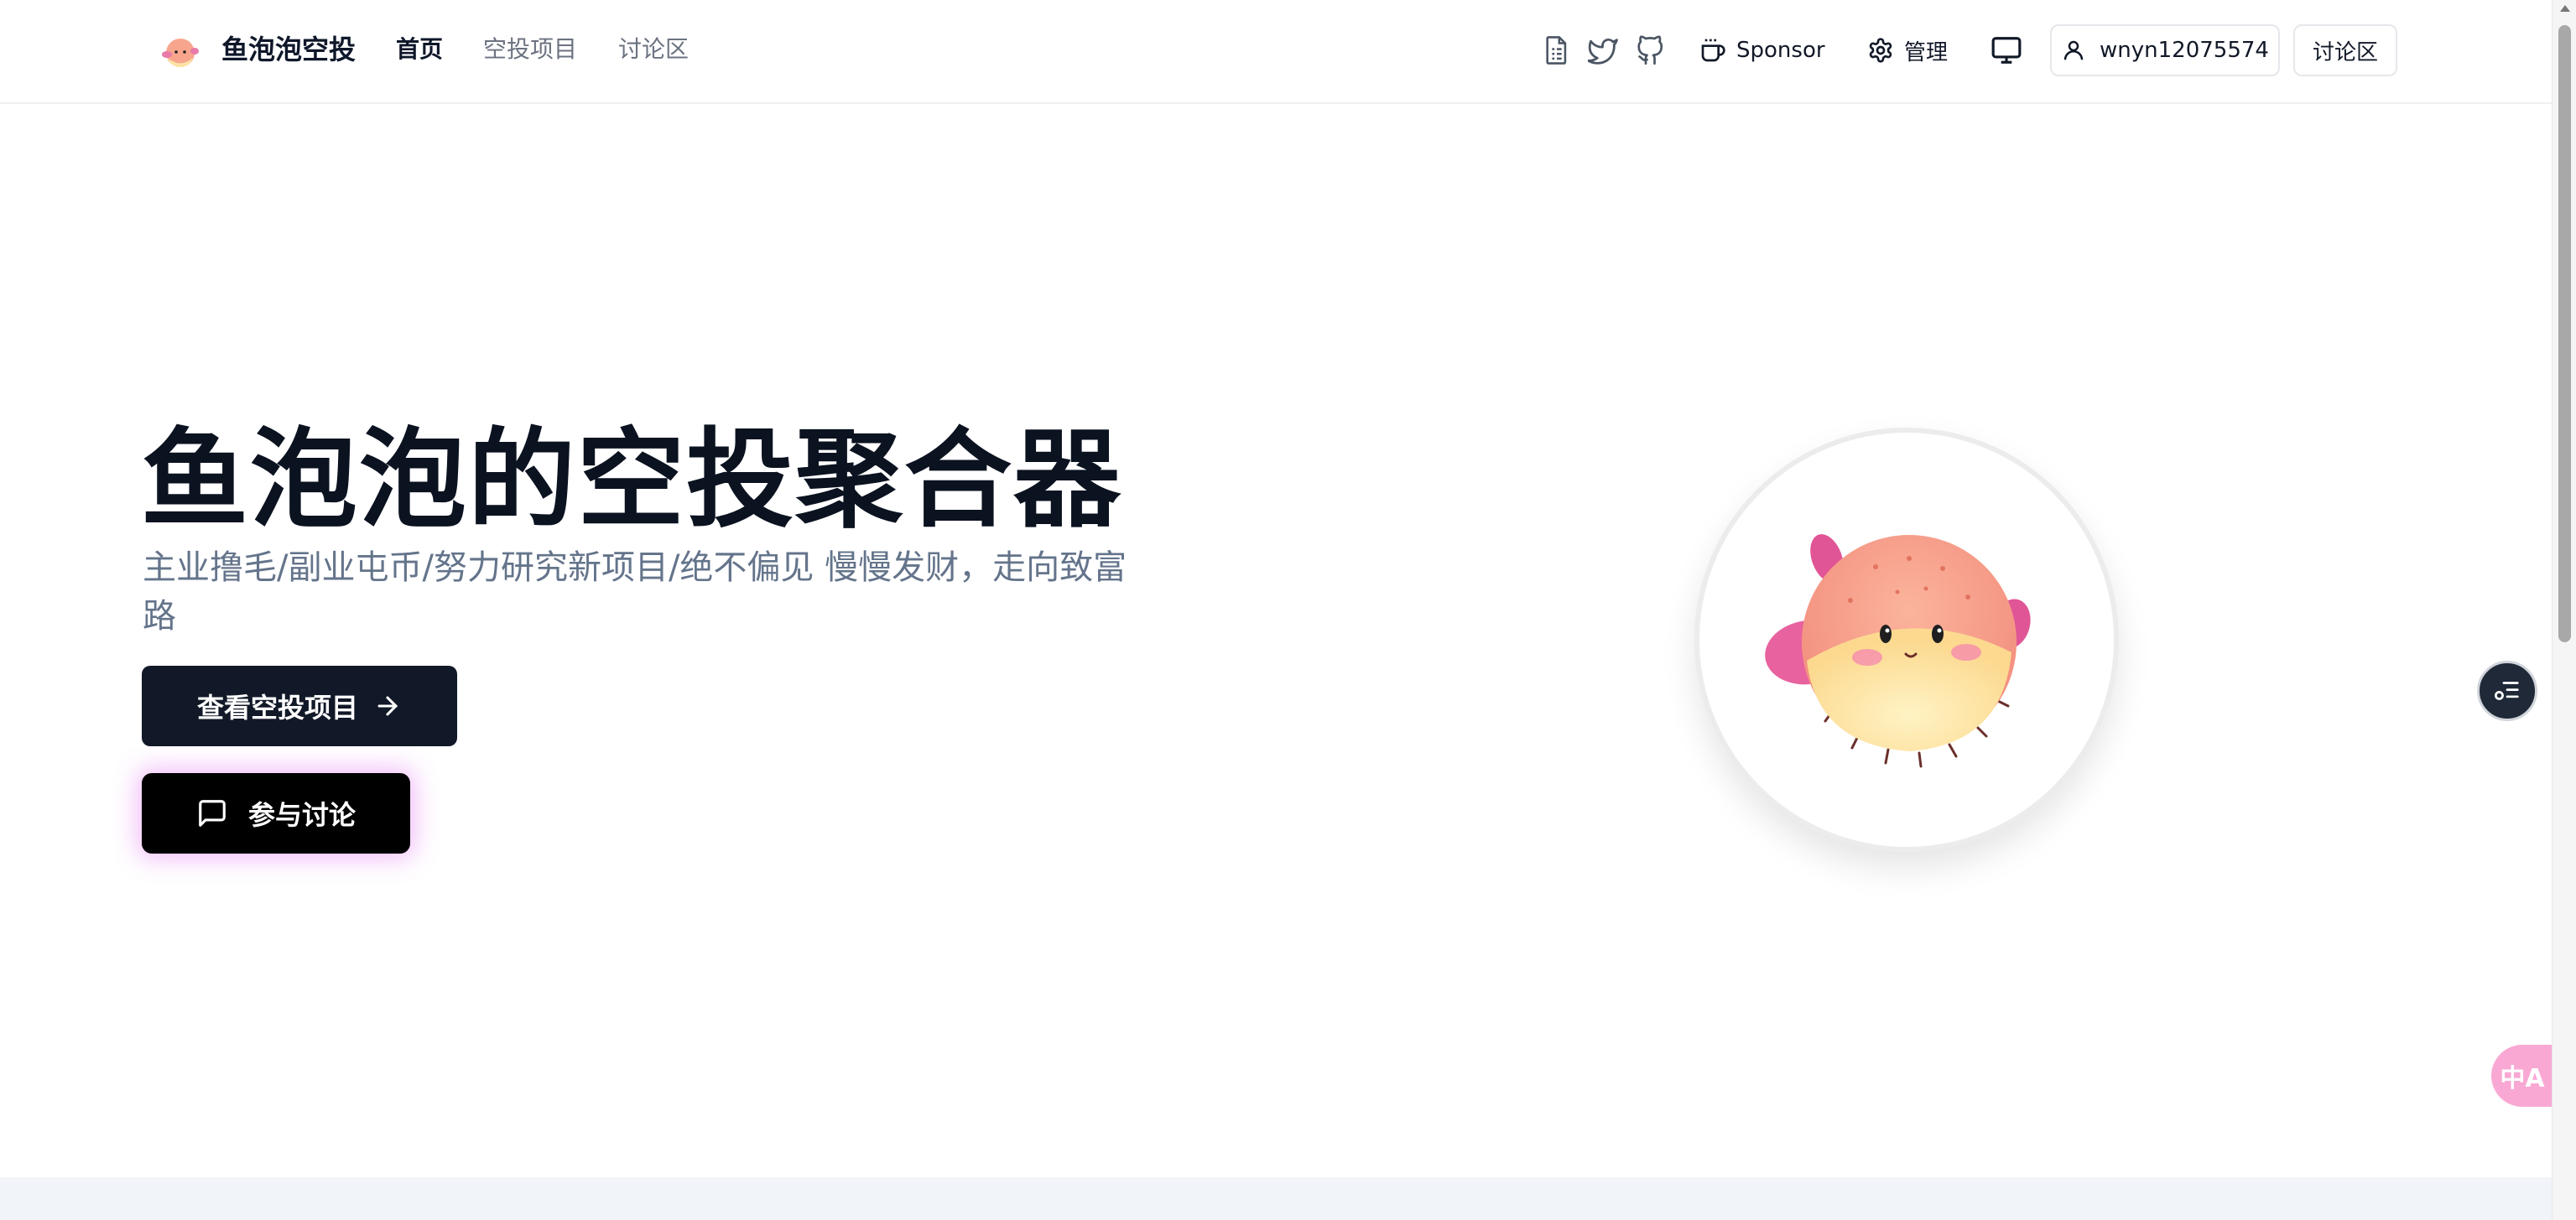 The width and height of the screenshot is (2576, 1220). I want to click on logo-icon, so click(180, 51).